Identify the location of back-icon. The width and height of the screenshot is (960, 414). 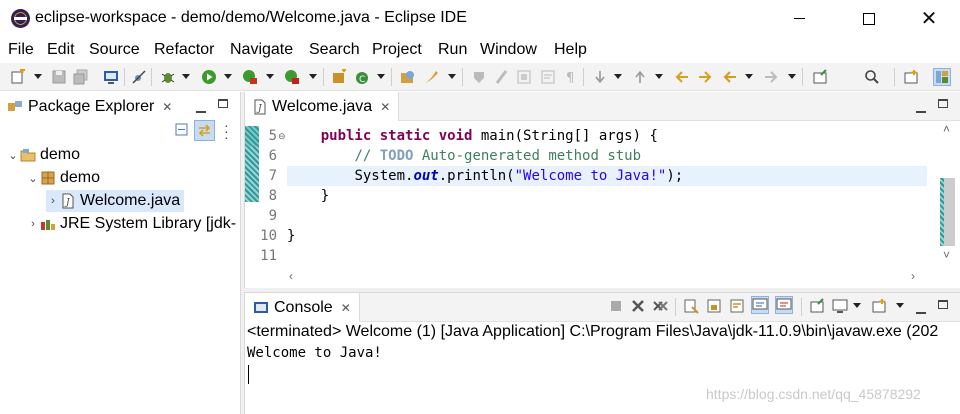
(730, 77).